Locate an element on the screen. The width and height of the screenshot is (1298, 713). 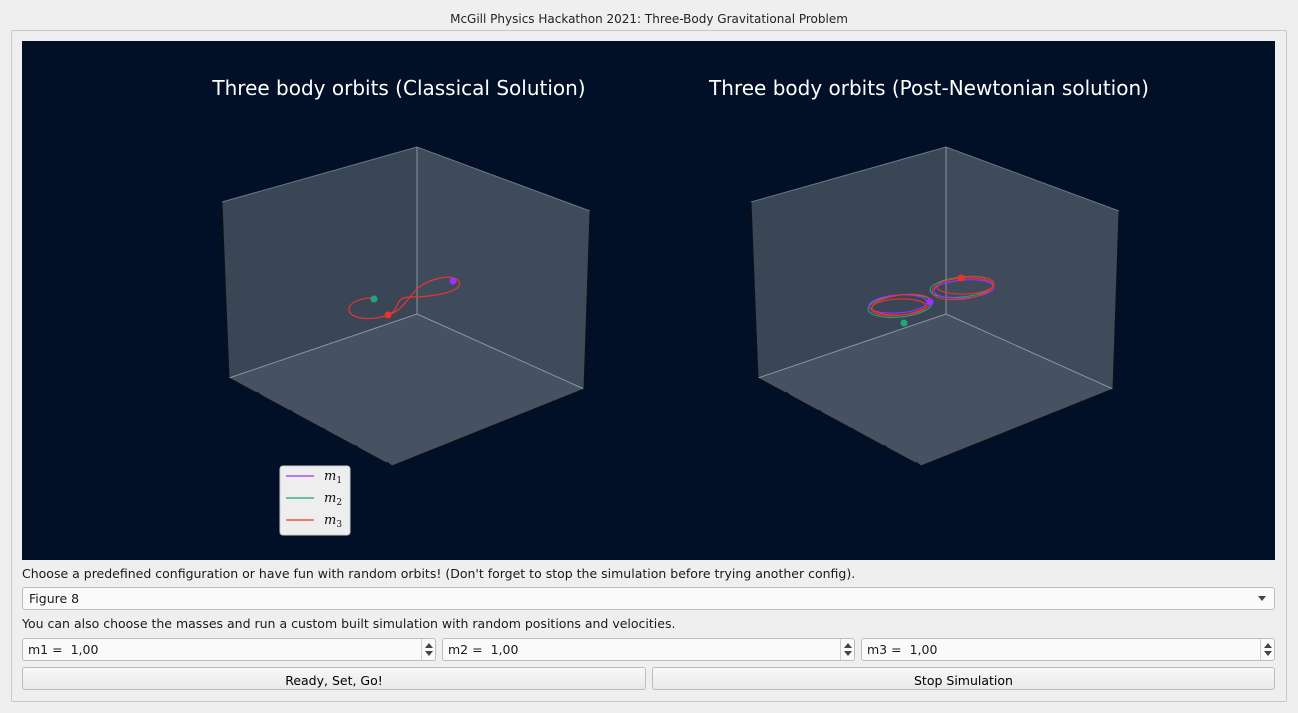
m2-stepper is located at coordinates (847, 649).